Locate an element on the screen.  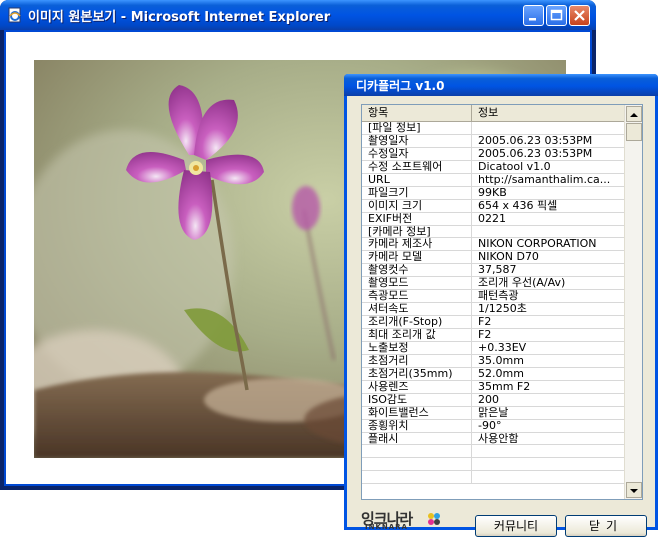
row-item-label: 측광모드 is located at coordinates (417, 296).